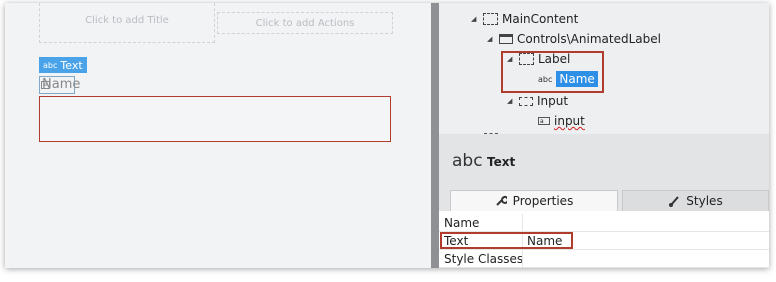  I want to click on tree-item-label: input, so click(569, 121).